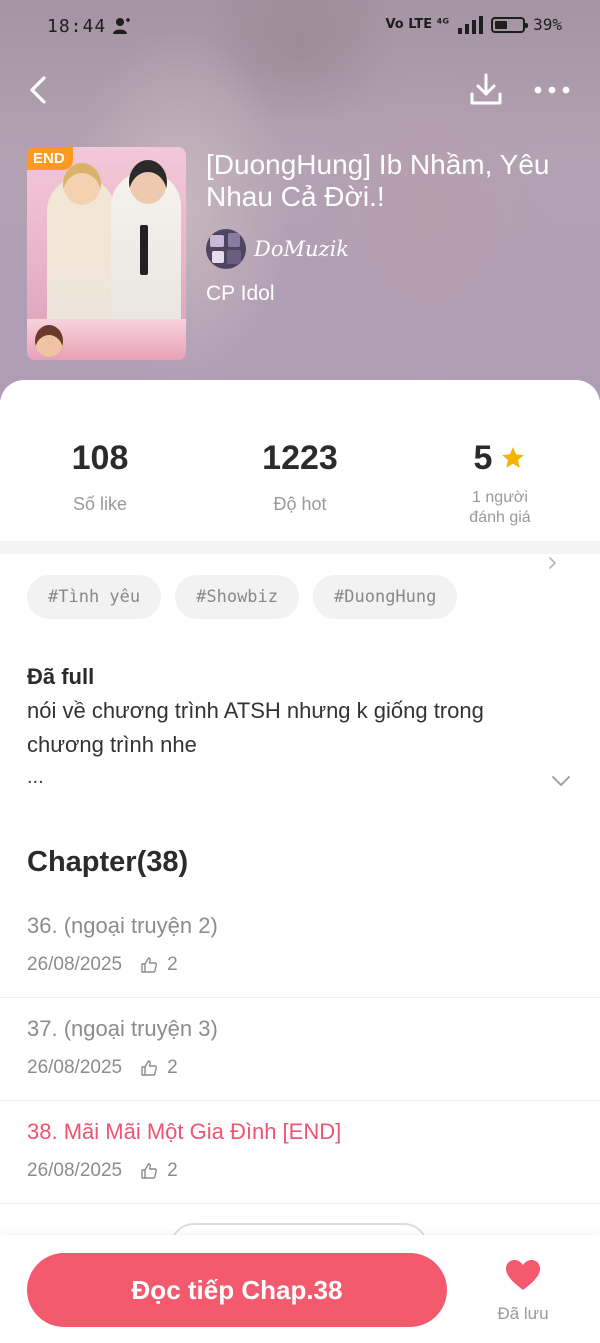 The image size is (600, 1343). Describe the element at coordinates (500, 497) in the screenshot. I see `rating-count-line: 1 người` at that location.